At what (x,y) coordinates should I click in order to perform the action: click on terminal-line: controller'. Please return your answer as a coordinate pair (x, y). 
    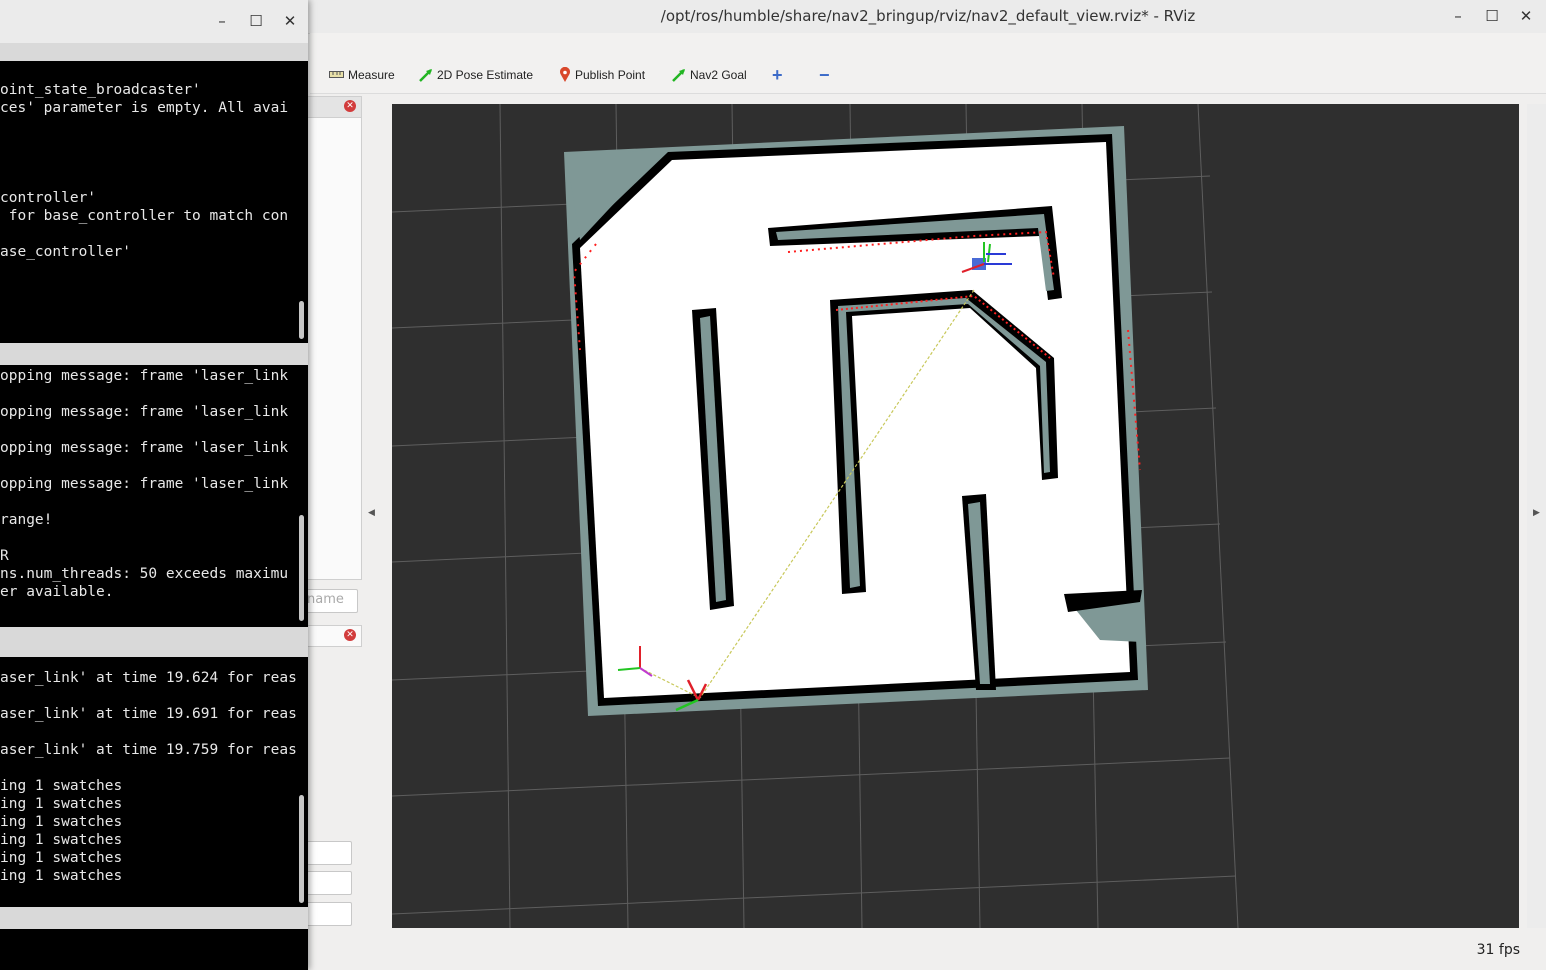
    Looking at the image, I should click on (48, 198).